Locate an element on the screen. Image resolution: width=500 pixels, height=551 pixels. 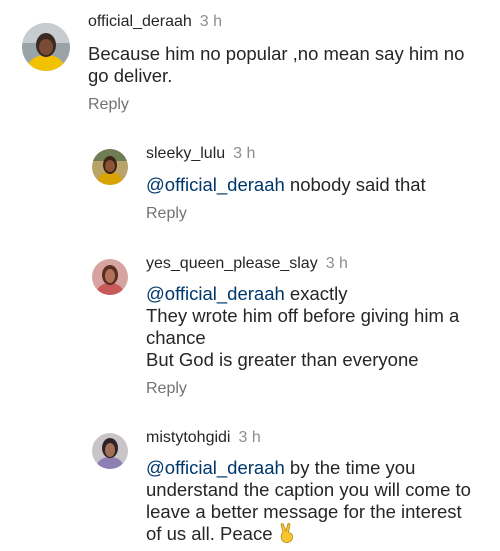
comment-text: @official_deraah nobody said that is located at coordinates (286, 184).